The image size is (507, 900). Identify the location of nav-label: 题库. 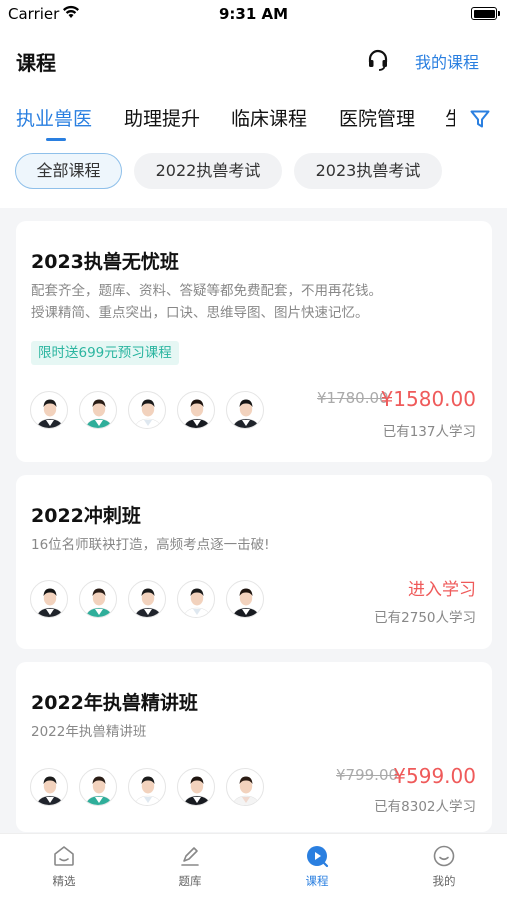
(190, 881).